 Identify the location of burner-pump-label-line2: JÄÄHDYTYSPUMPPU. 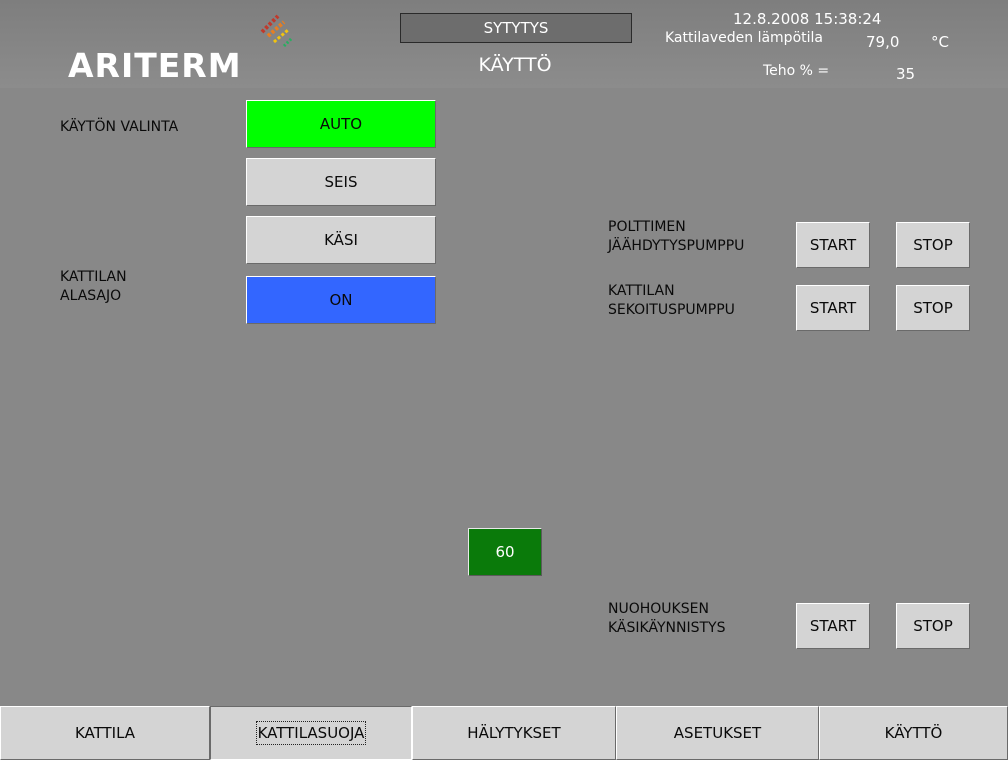
(676, 246).